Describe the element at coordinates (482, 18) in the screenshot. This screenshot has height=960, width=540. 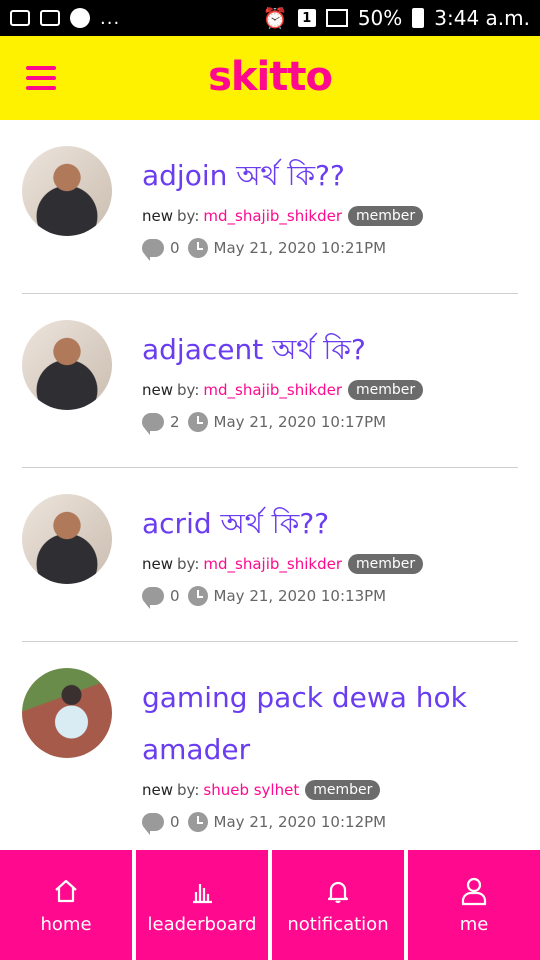
I see `clock-time: 3:44 a.m.` at that location.